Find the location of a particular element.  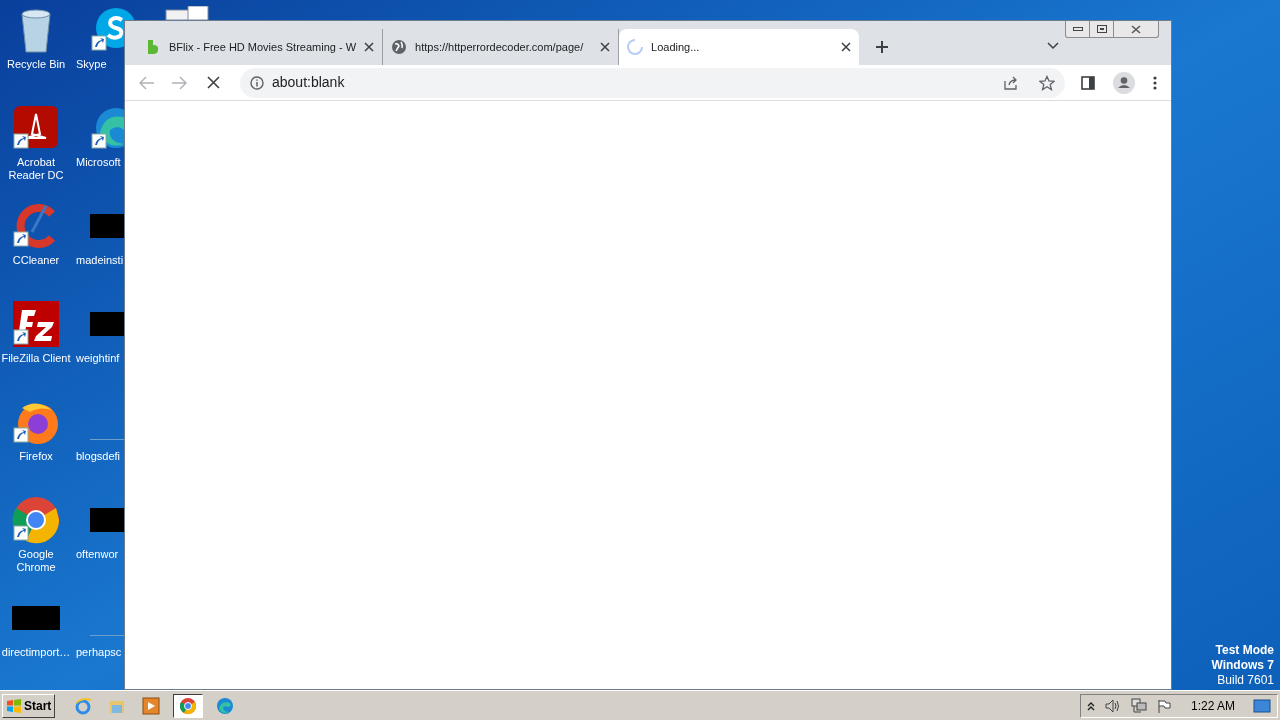

acrobat-icon is located at coordinates (36, 128).